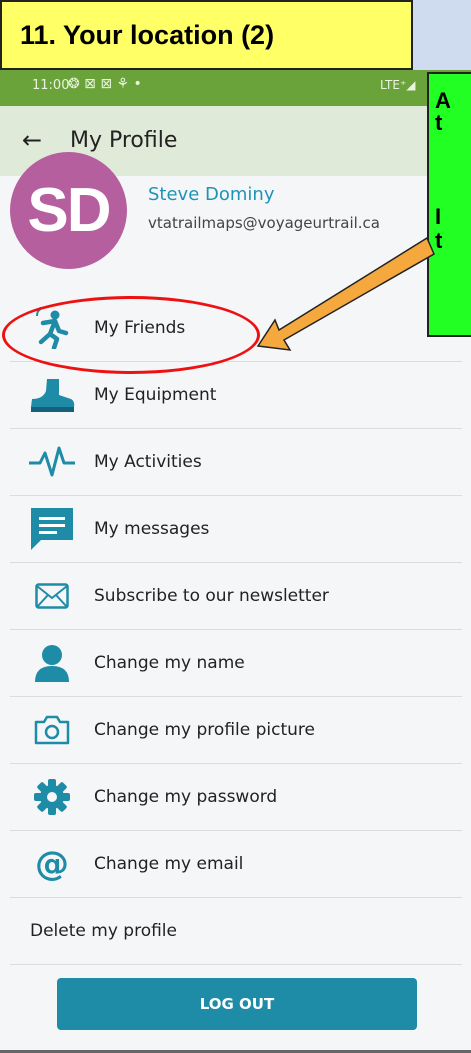  I want to click on camera-icon, so click(52, 730).